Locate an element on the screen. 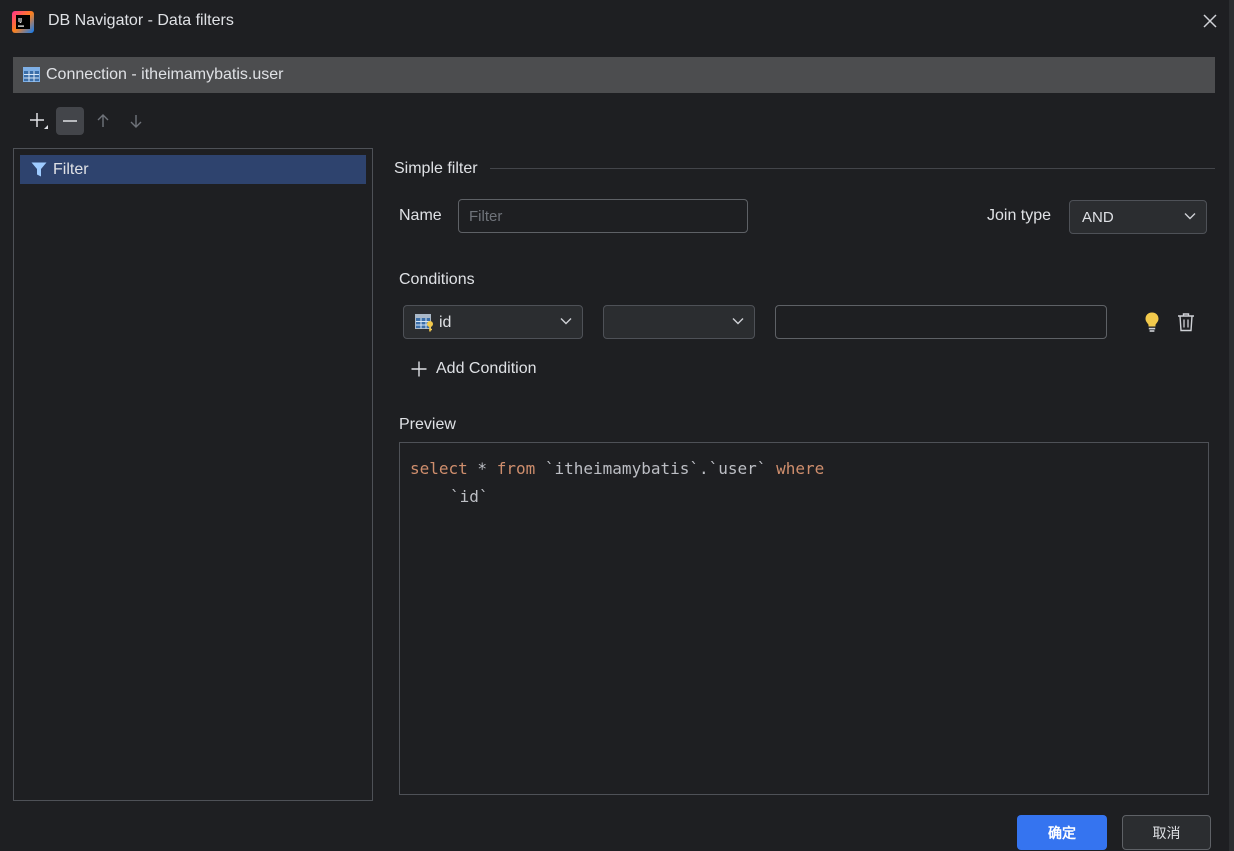 This screenshot has width=1234, height=851. add-condition-button: Add Condition is located at coordinates (473, 369).